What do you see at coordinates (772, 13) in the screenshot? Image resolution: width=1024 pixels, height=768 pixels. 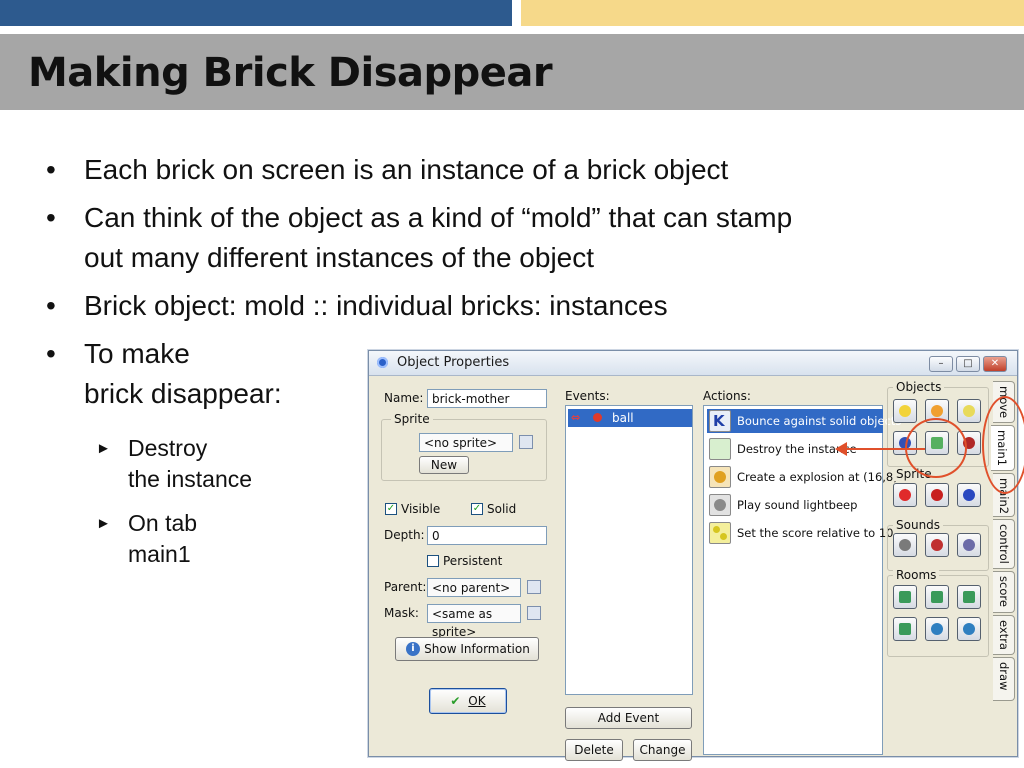 I see `top-accent-bar-gold` at bounding box center [772, 13].